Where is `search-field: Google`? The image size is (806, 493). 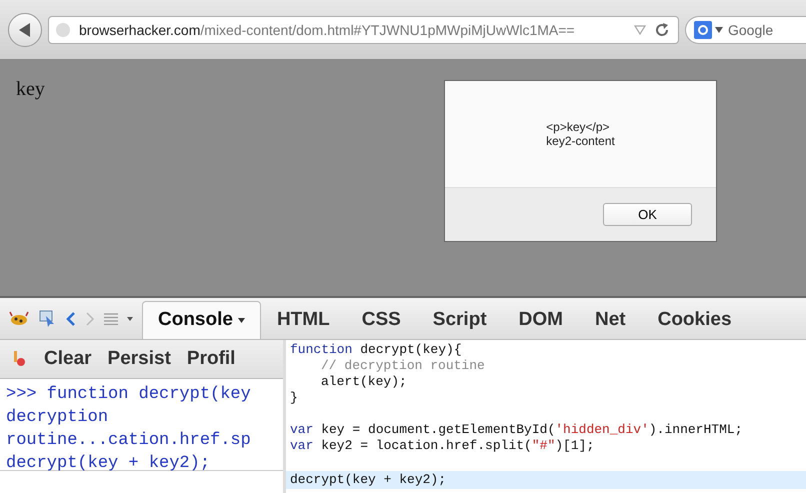
search-field: Google is located at coordinates (745, 30).